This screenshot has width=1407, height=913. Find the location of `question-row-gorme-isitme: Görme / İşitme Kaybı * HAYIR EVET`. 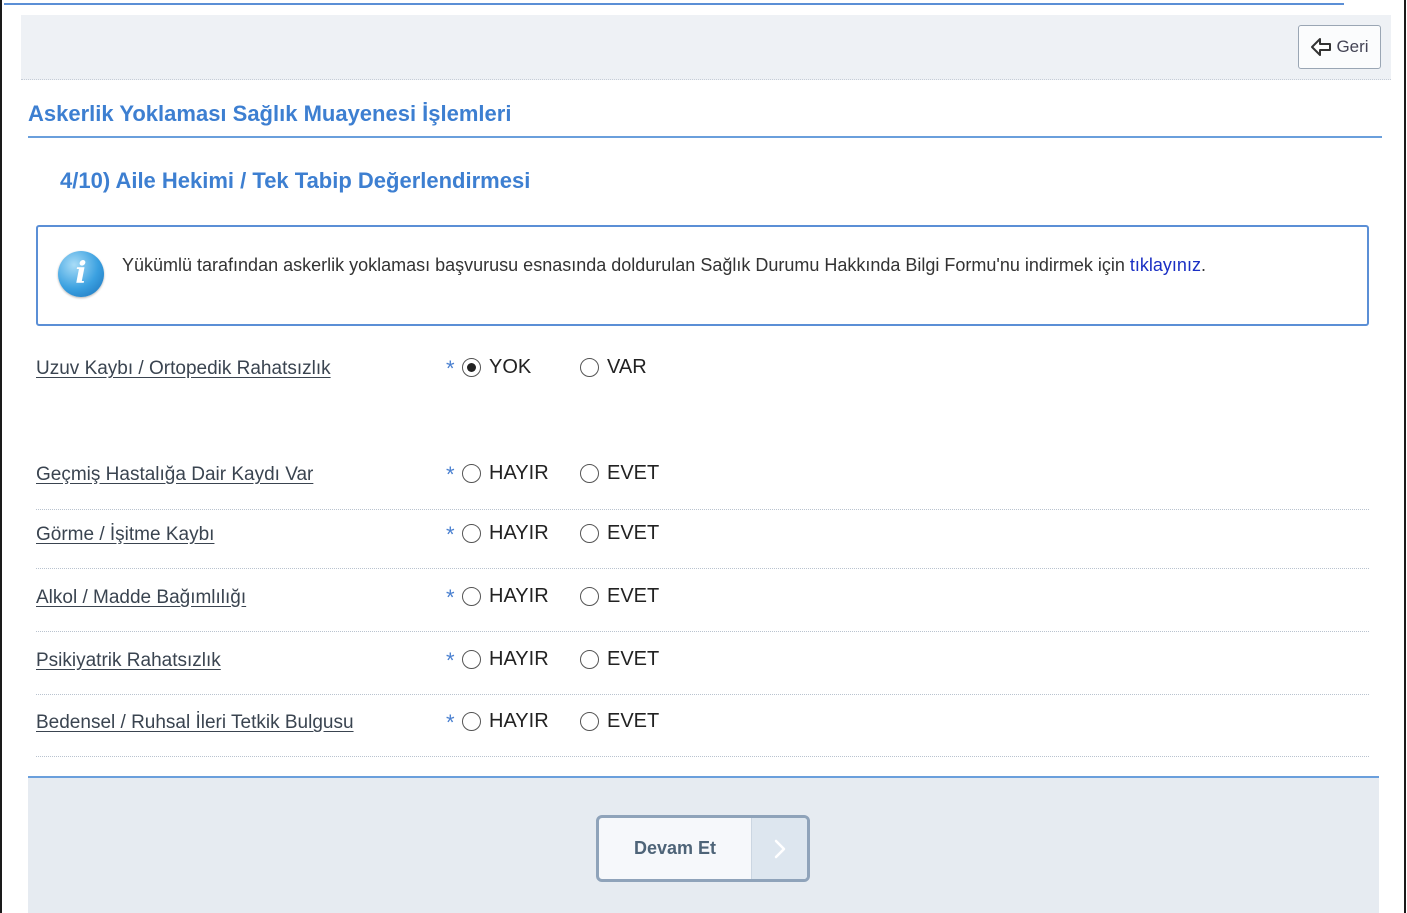

question-row-gorme-isitme: Görme / İşitme Kaybı * HAYIR EVET is located at coordinates (702, 545).